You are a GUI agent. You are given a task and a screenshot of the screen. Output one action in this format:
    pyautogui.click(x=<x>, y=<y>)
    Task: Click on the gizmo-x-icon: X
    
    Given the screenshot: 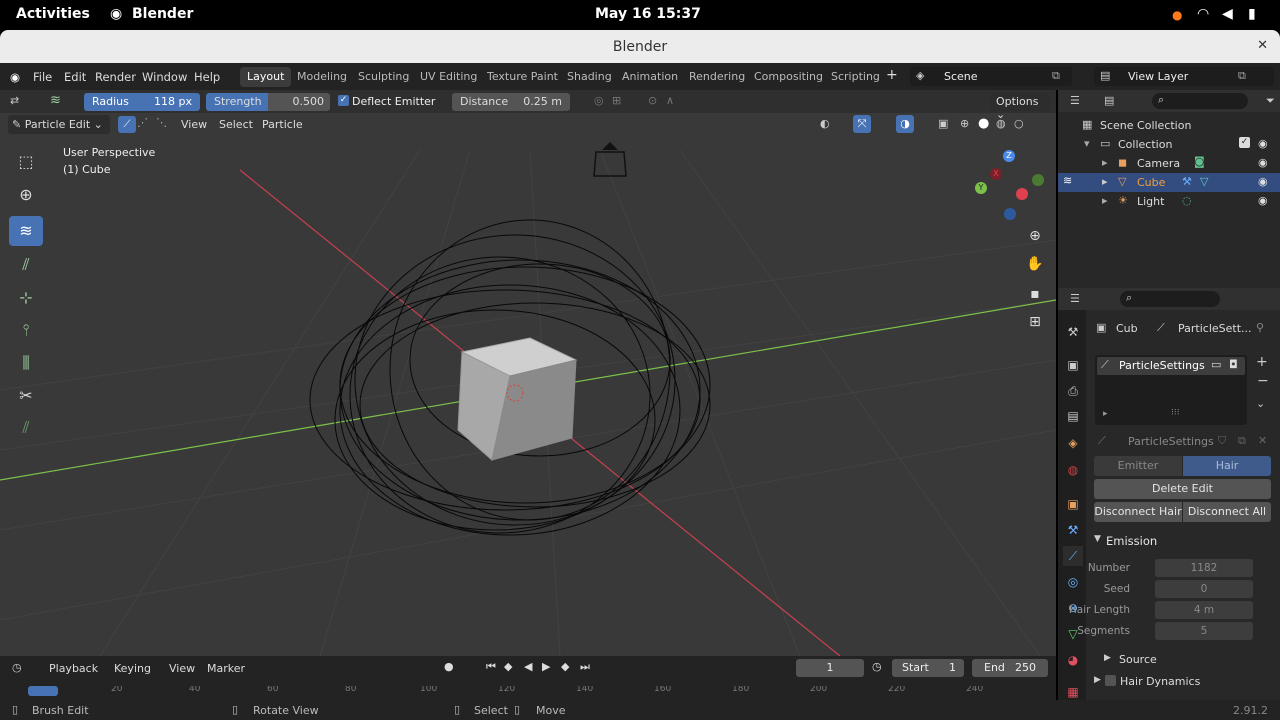 What is the action you would take?
    pyautogui.click(x=996, y=174)
    